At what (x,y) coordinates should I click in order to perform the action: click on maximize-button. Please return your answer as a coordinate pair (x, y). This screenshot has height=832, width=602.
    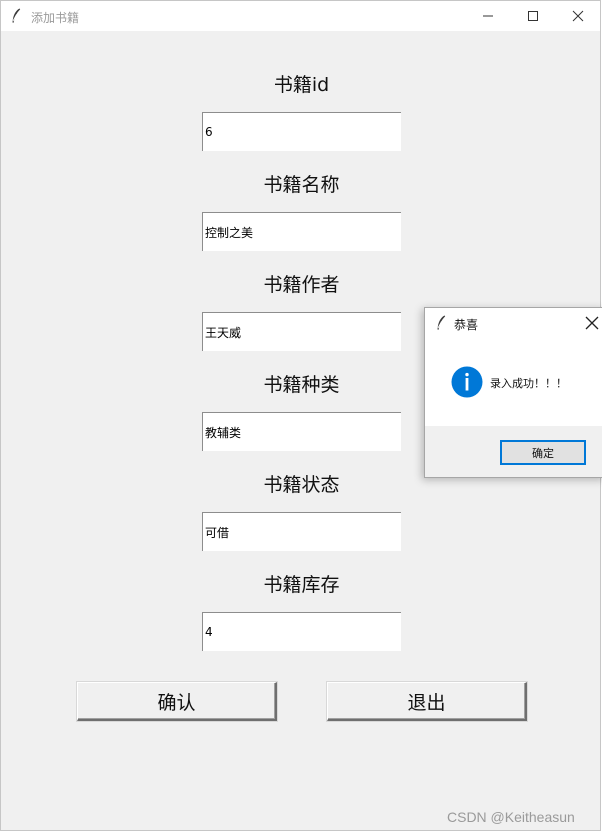
    Looking at the image, I should click on (533, 16).